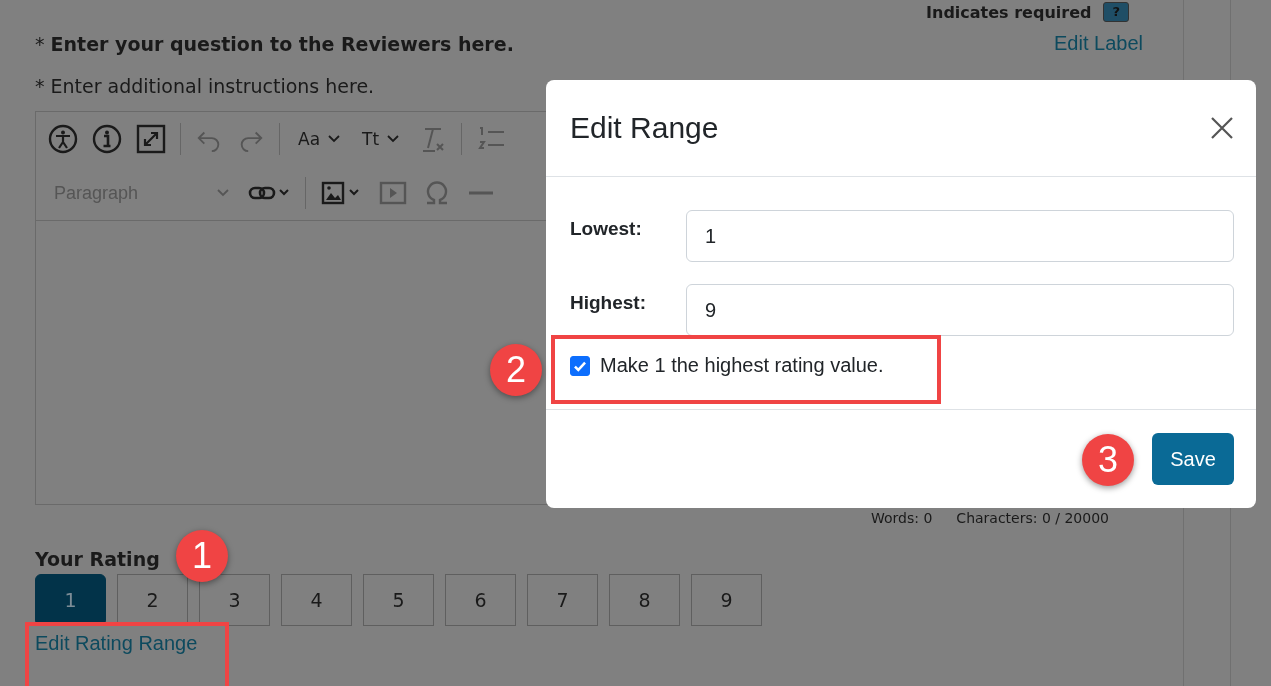 This screenshot has height=686, width=1271. What do you see at coordinates (608, 302) in the screenshot?
I see `field-label: Highest:` at bounding box center [608, 302].